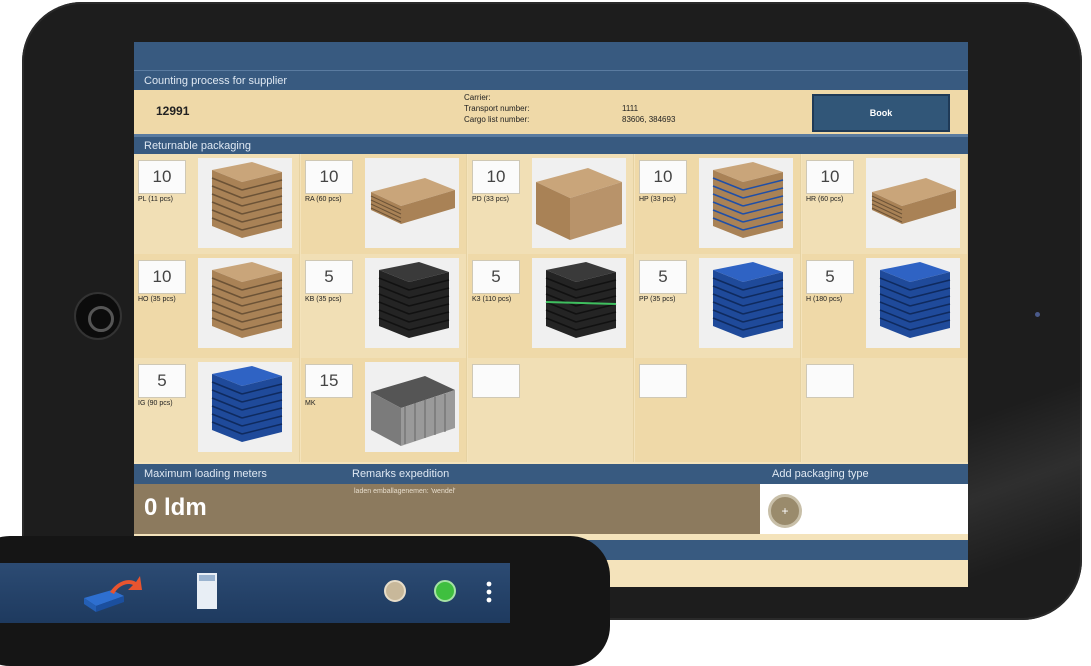 This screenshot has height=666, width=1091. Describe the element at coordinates (864, 509) in the screenshot. I see `add-packaging-area: +` at that location.